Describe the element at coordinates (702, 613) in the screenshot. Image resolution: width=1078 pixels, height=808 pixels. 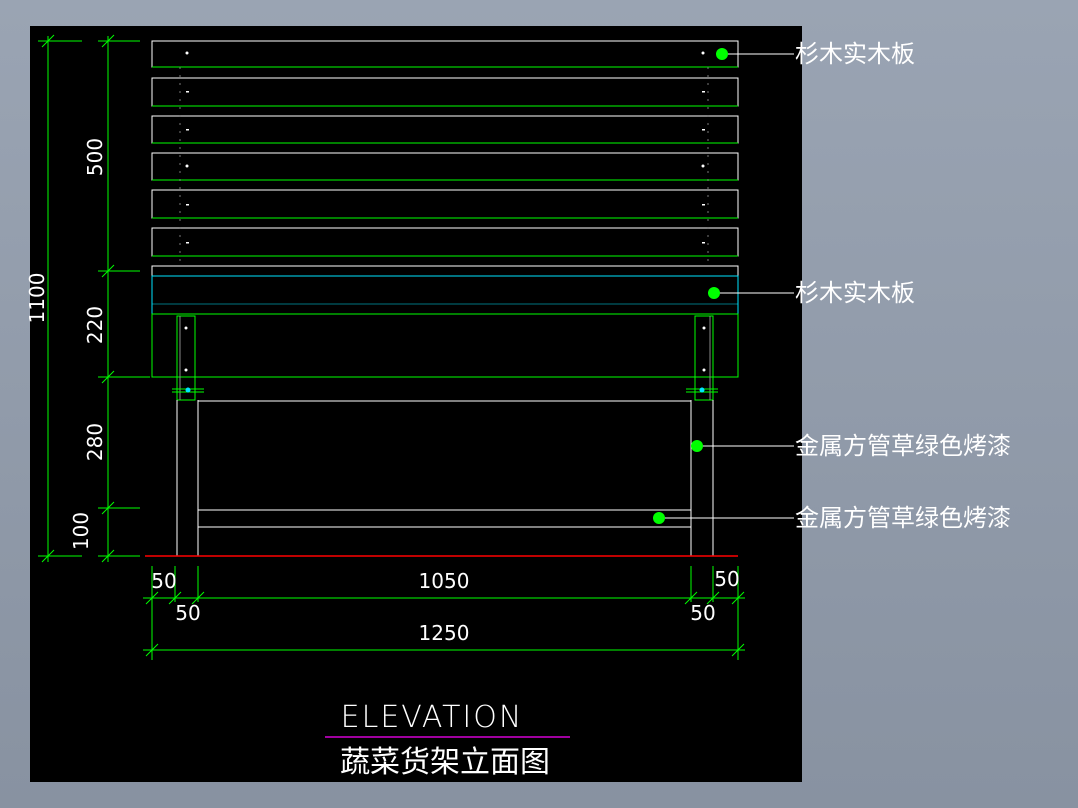
I see `dim-right-inner: 50` at that location.